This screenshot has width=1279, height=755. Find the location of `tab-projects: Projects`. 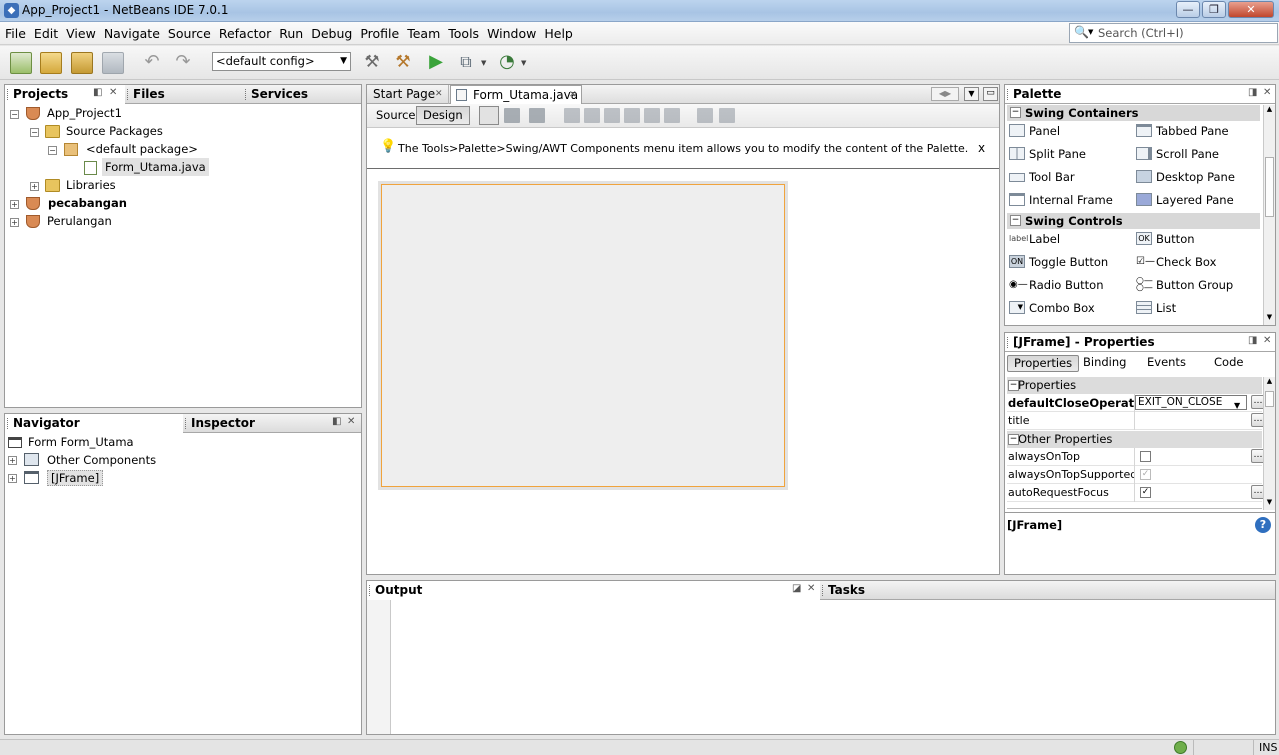

tab-projects: Projects is located at coordinates (65, 94).